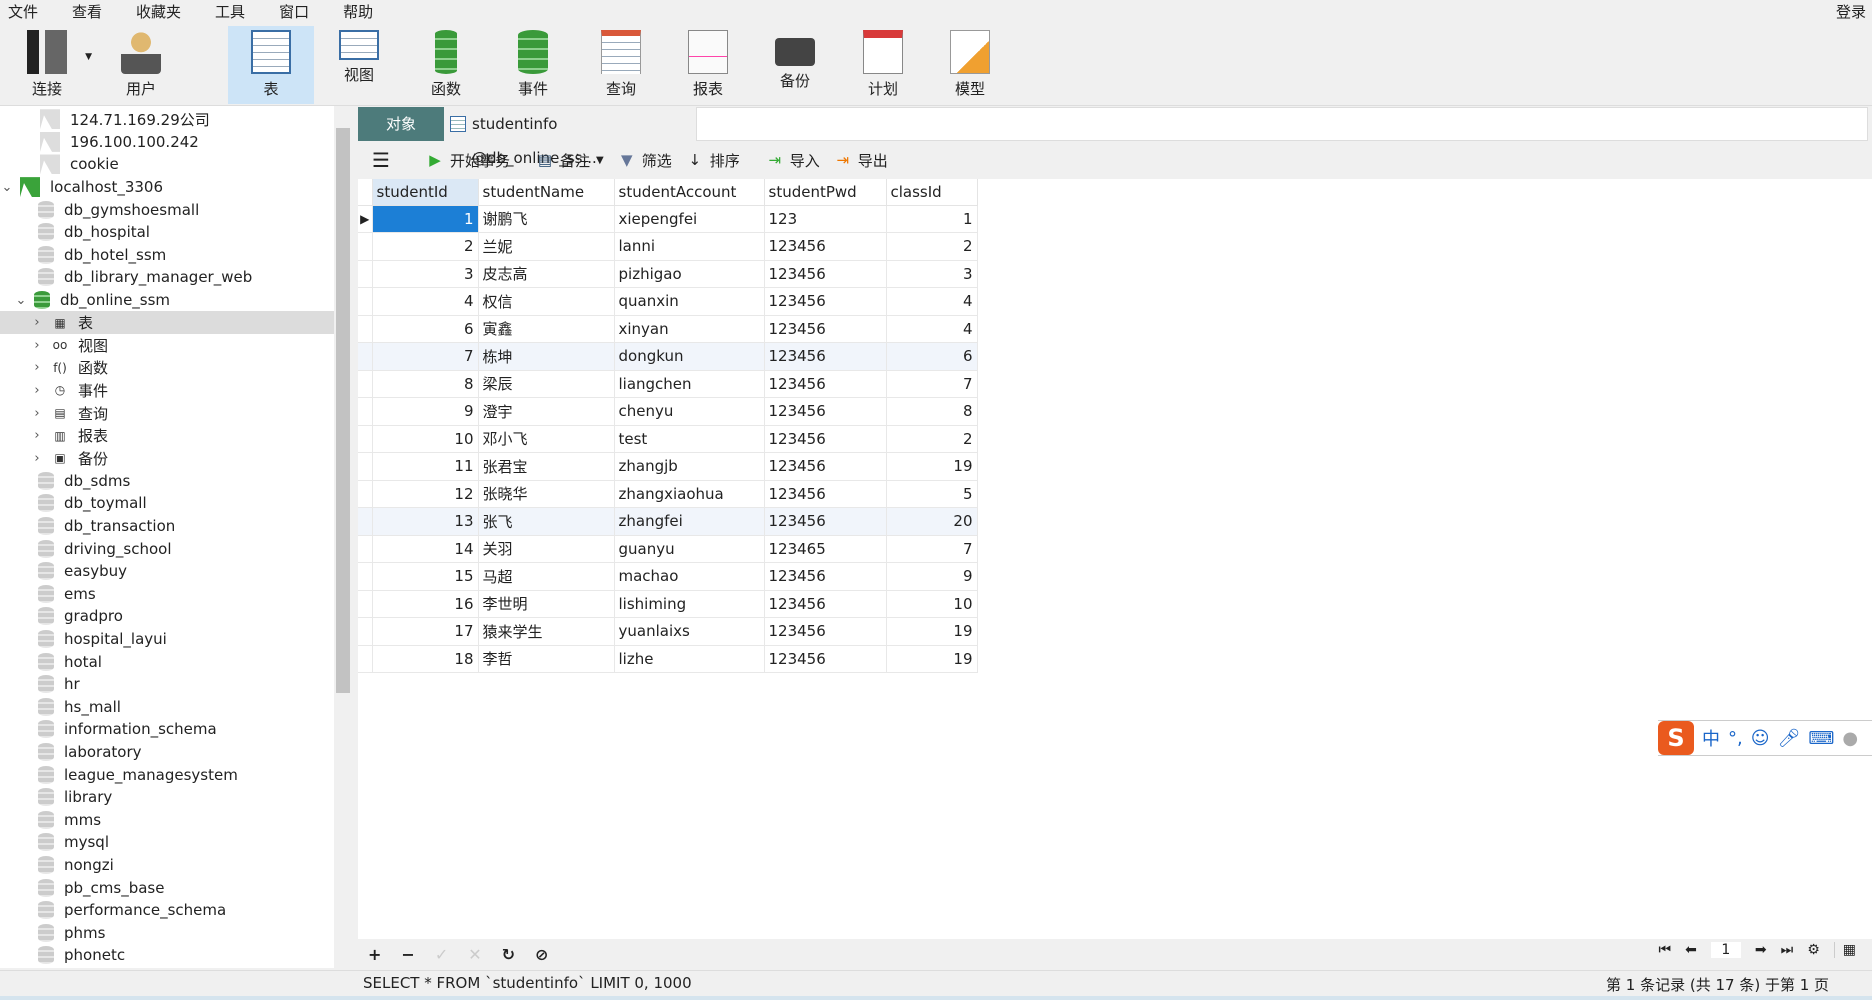 This screenshot has height=1000, width=1872. What do you see at coordinates (167, 164) in the screenshot?
I see `tree-connection: cookie` at bounding box center [167, 164].